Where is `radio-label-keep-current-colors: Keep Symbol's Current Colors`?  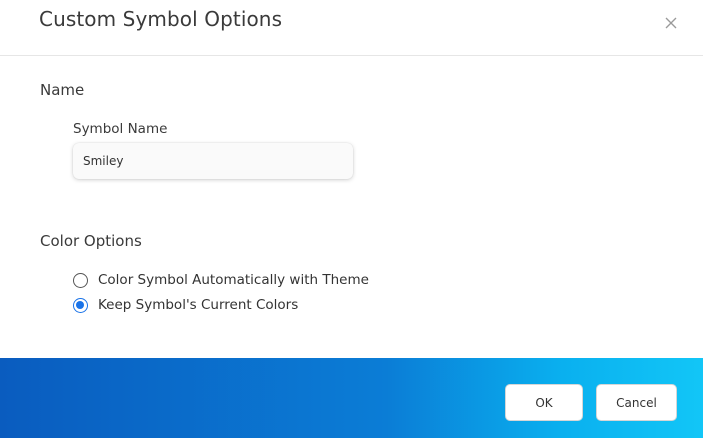
radio-label-keep-current-colors: Keep Symbol's Current Colors is located at coordinates (198, 305).